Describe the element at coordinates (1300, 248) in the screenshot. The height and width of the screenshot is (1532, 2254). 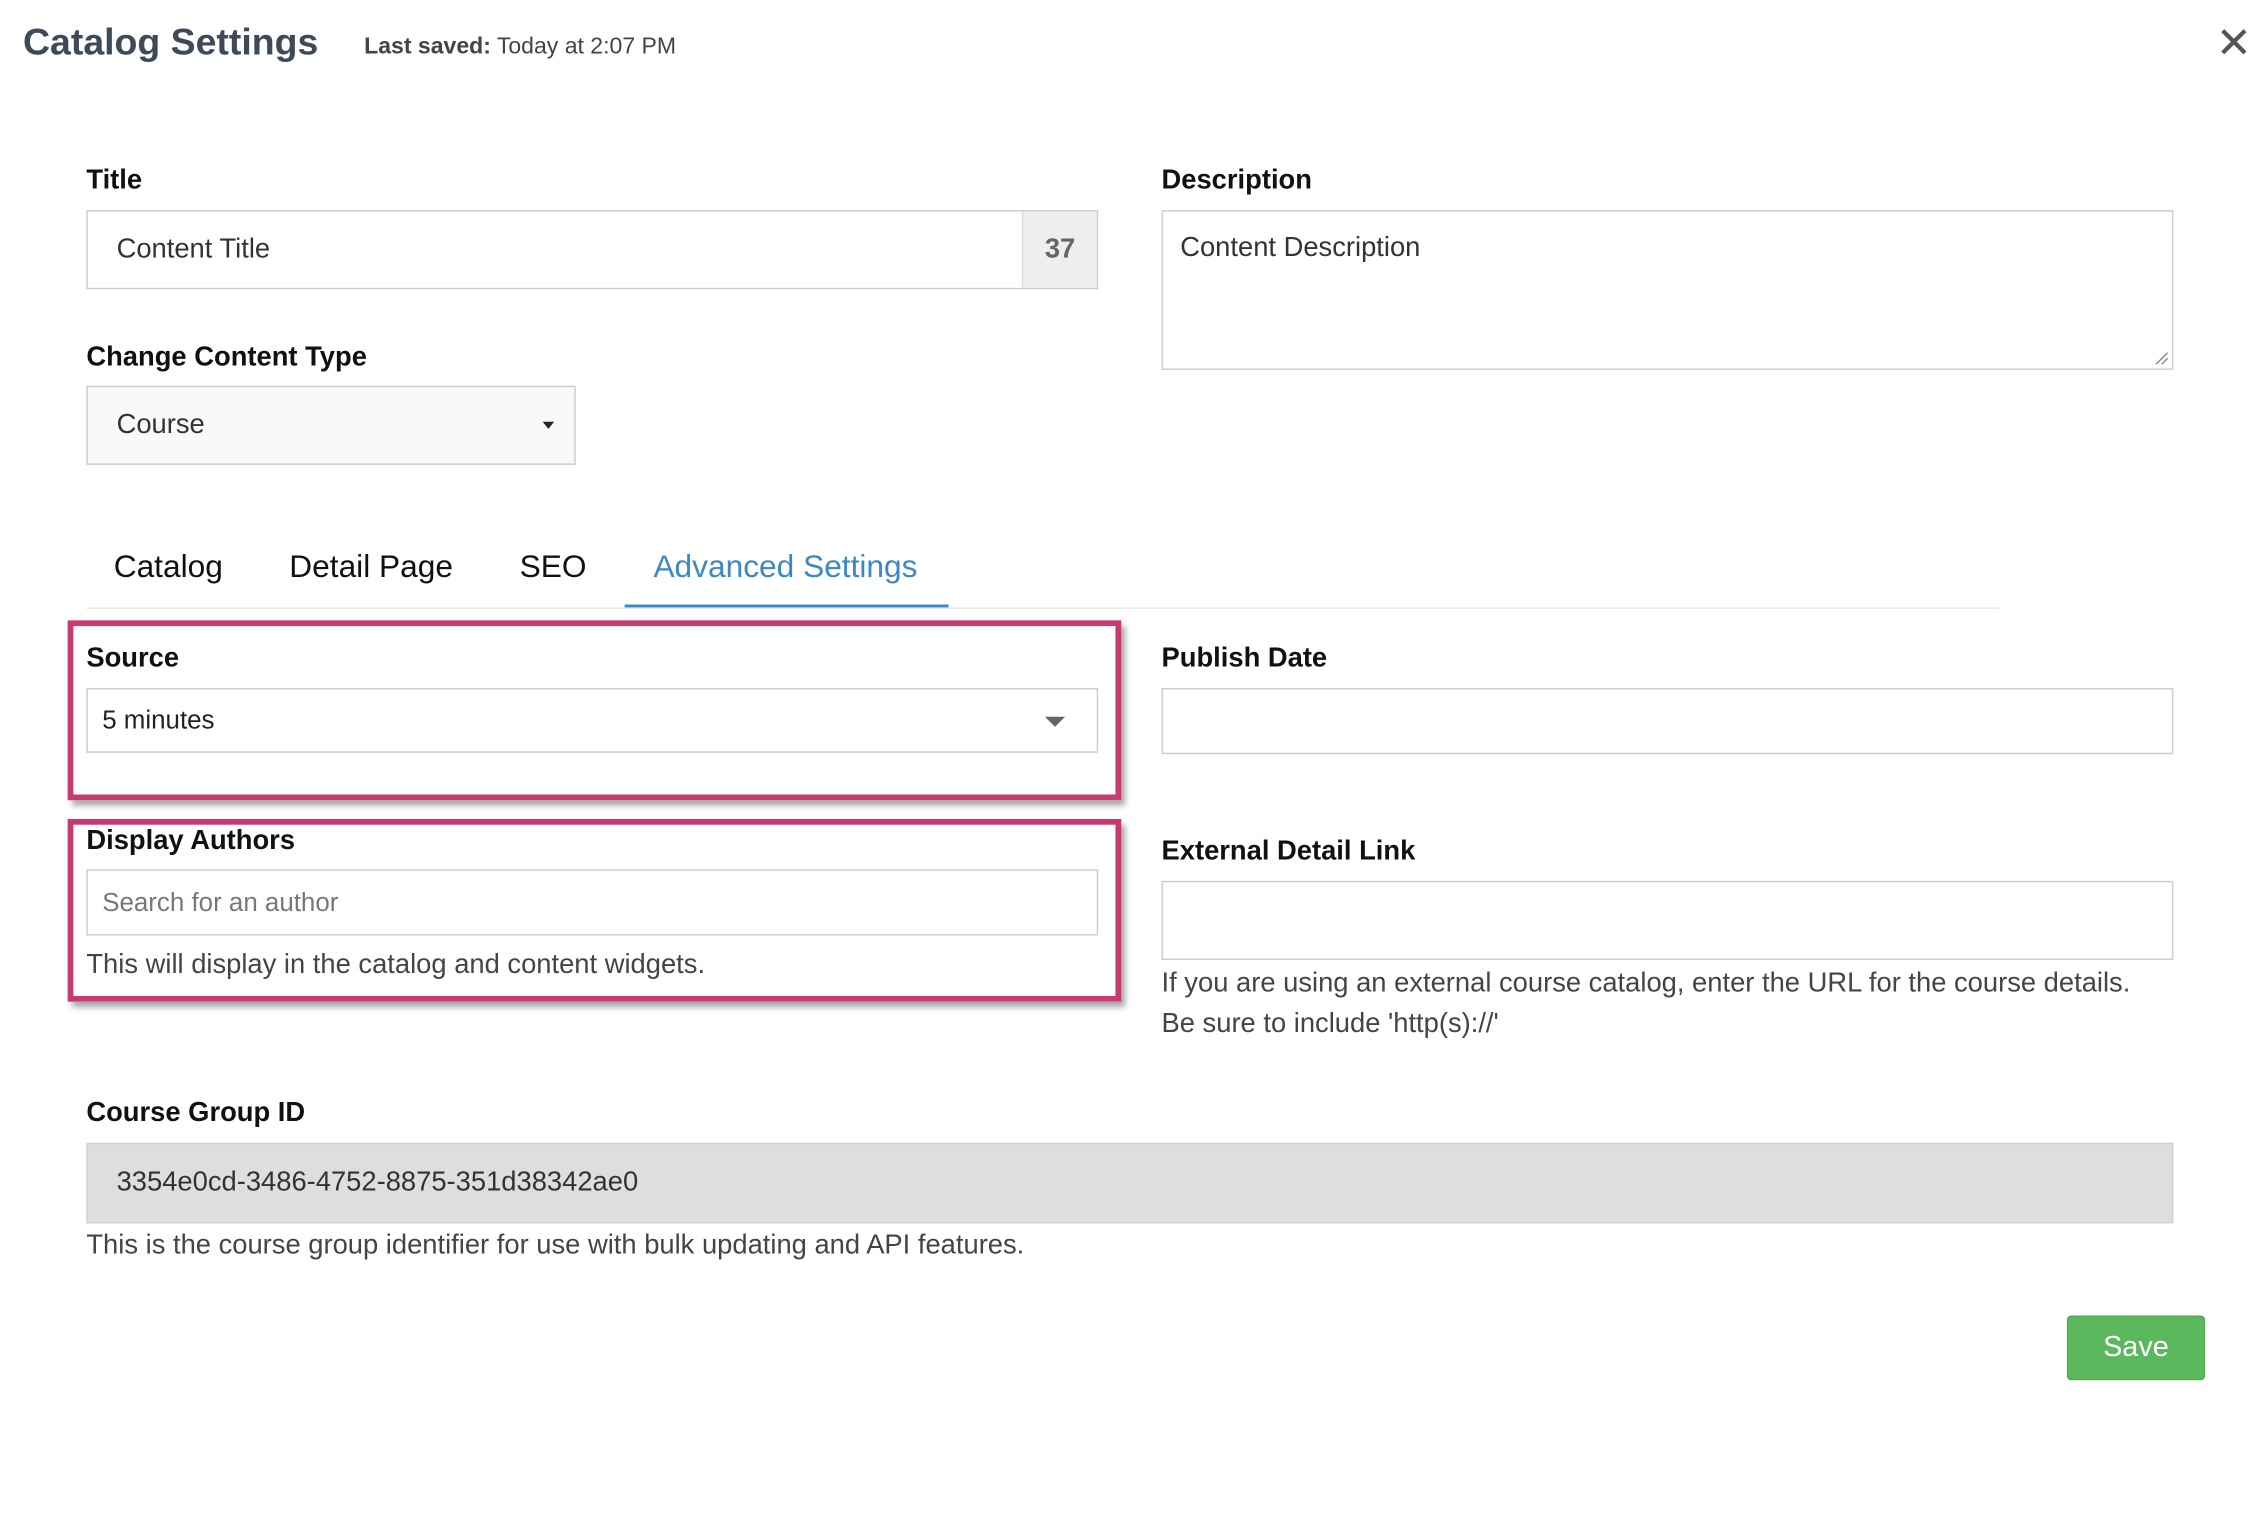
I see `description-textarea-value: Content Description` at that location.